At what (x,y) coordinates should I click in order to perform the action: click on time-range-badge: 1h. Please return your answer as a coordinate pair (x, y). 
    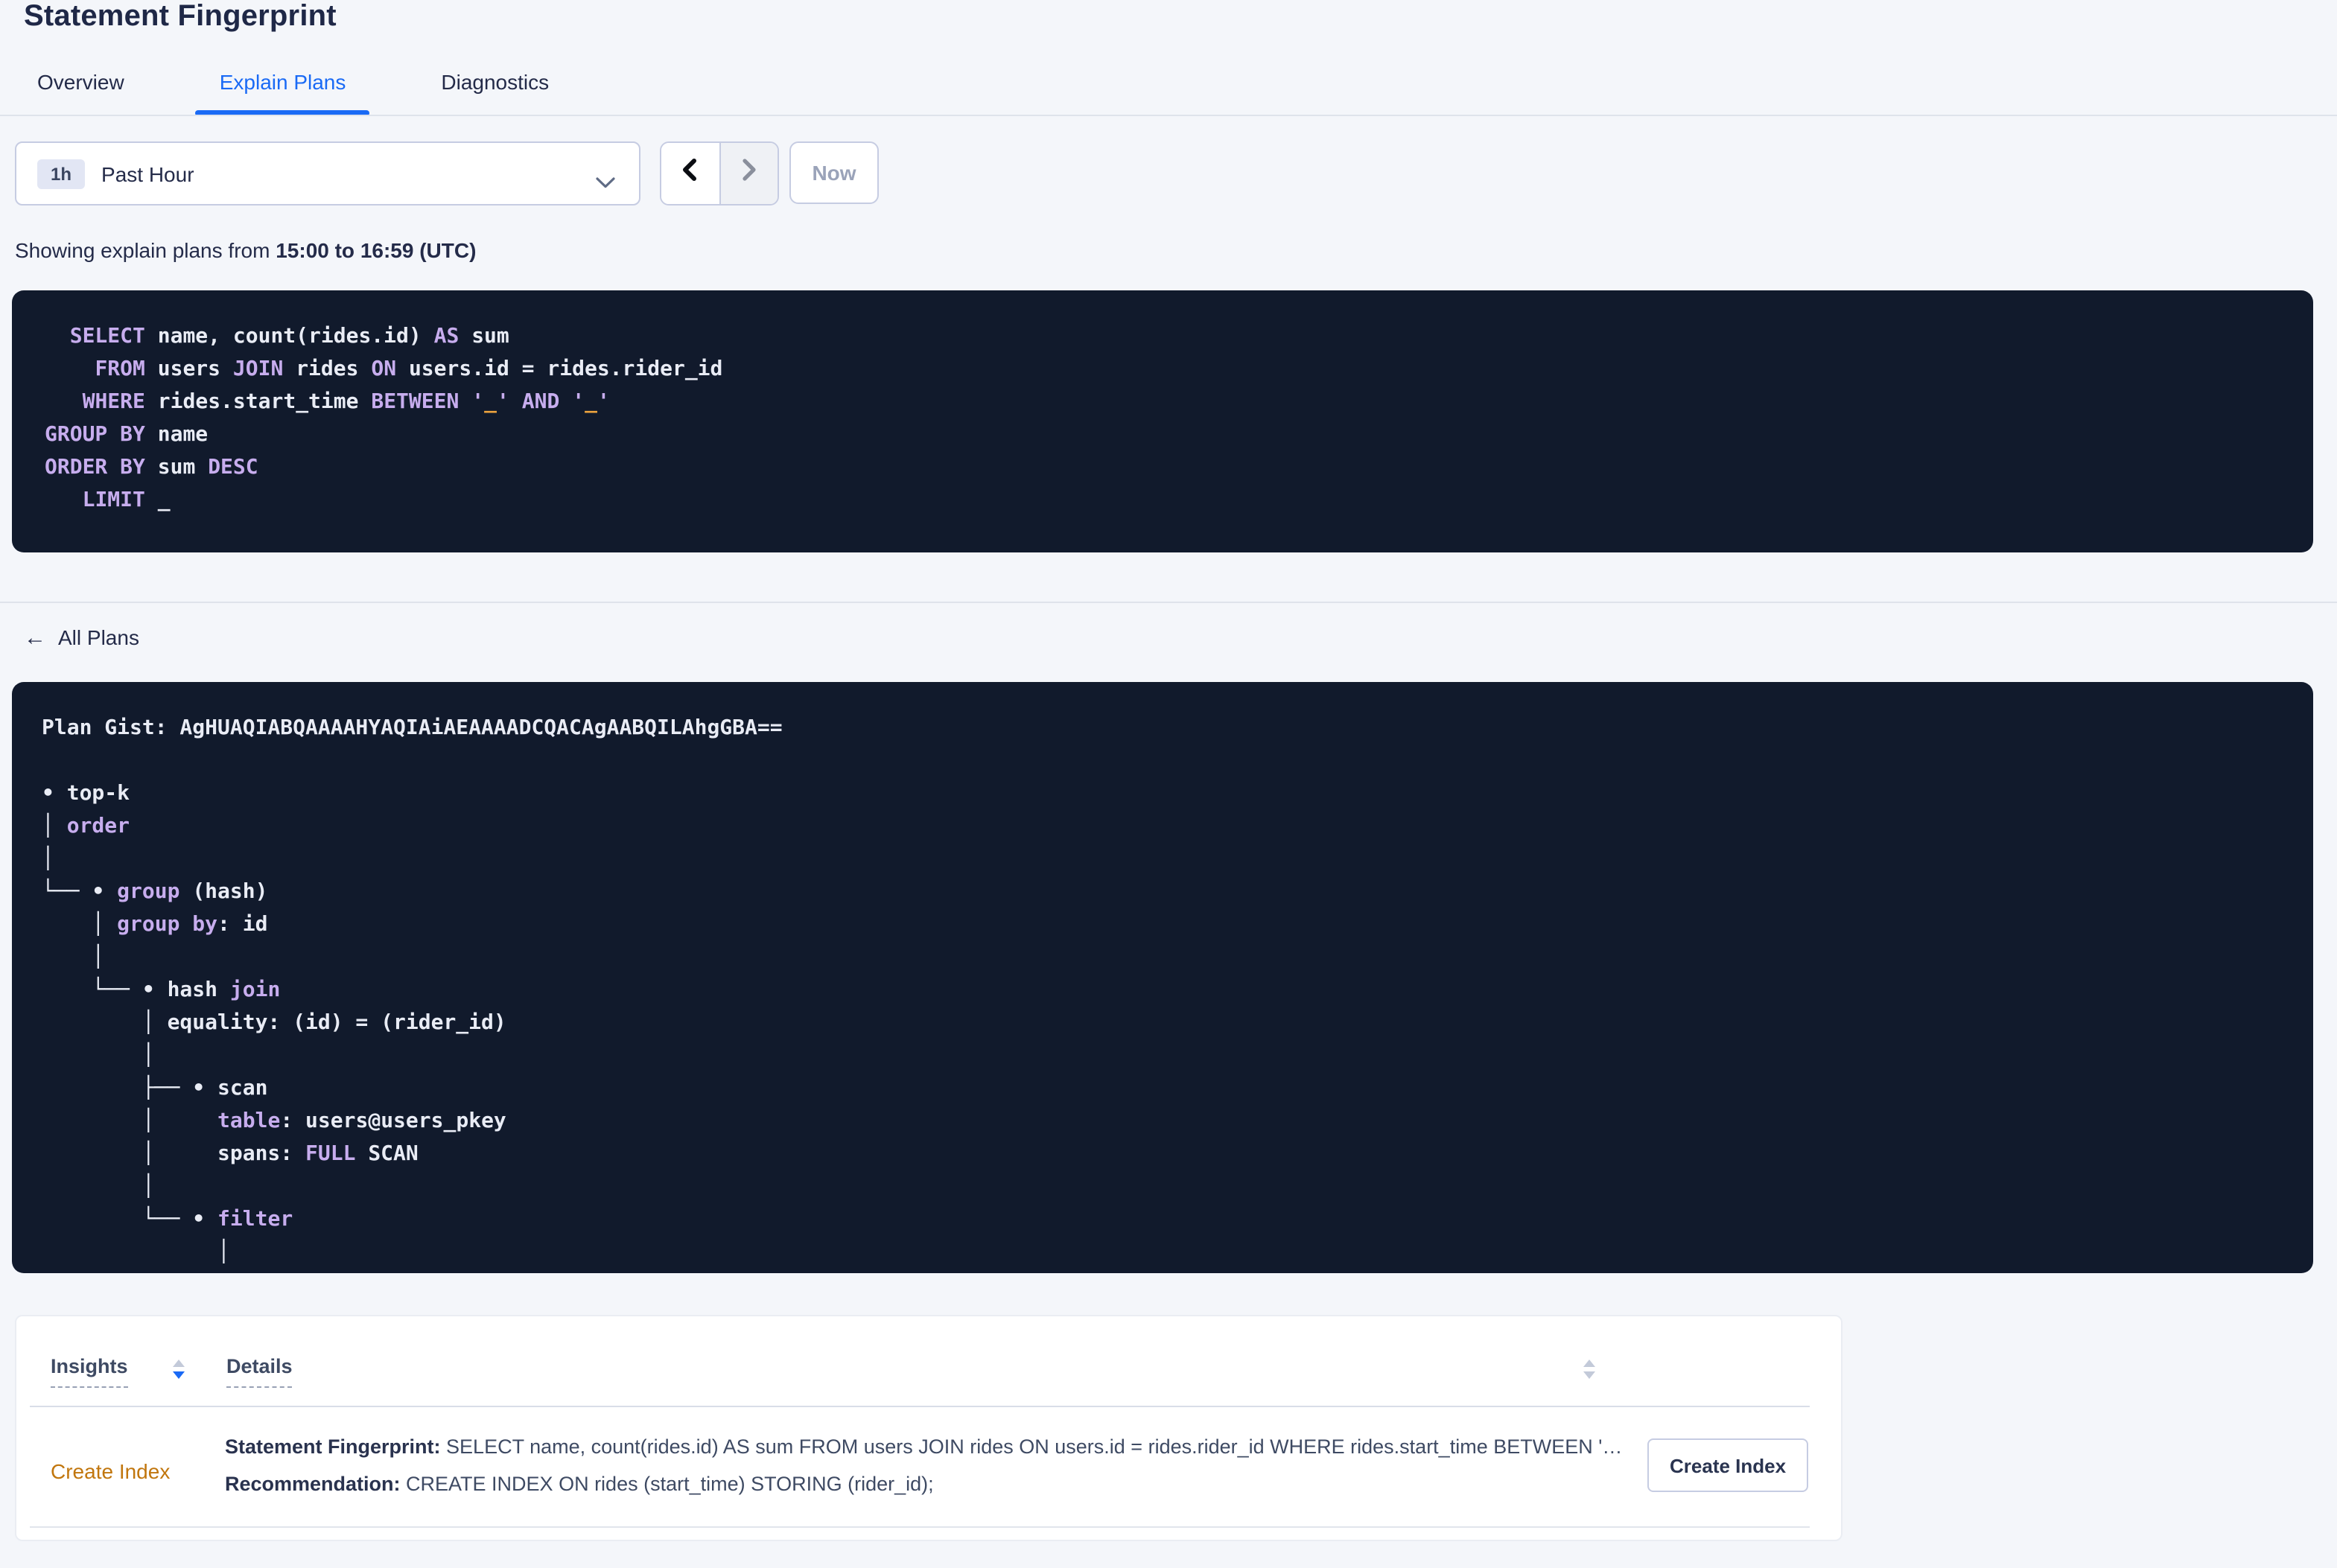
    Looking at the image, I should click on (62, 173).